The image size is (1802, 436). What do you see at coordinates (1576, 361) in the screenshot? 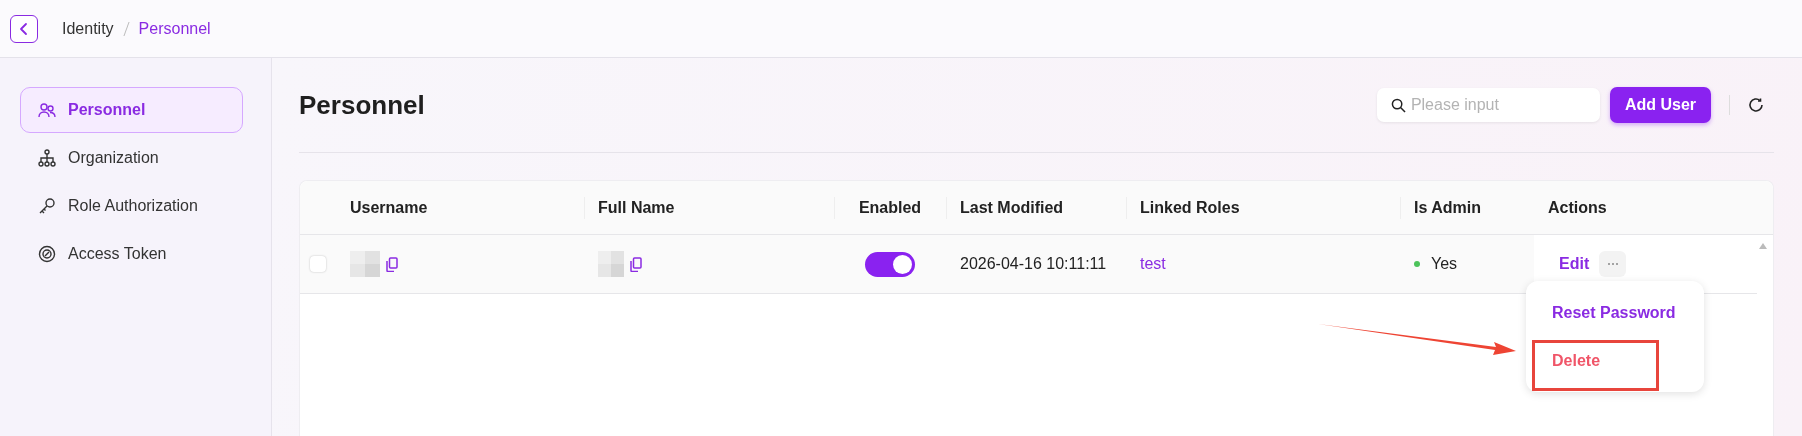
I see `menu-item: Delete` at bounding box center [1576, 361].